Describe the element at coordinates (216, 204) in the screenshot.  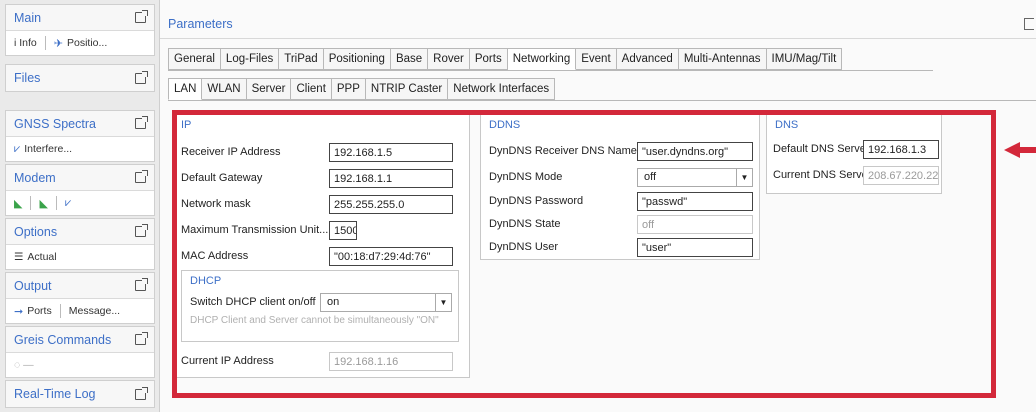
I see `network-mask-label: Network mask` at that location.